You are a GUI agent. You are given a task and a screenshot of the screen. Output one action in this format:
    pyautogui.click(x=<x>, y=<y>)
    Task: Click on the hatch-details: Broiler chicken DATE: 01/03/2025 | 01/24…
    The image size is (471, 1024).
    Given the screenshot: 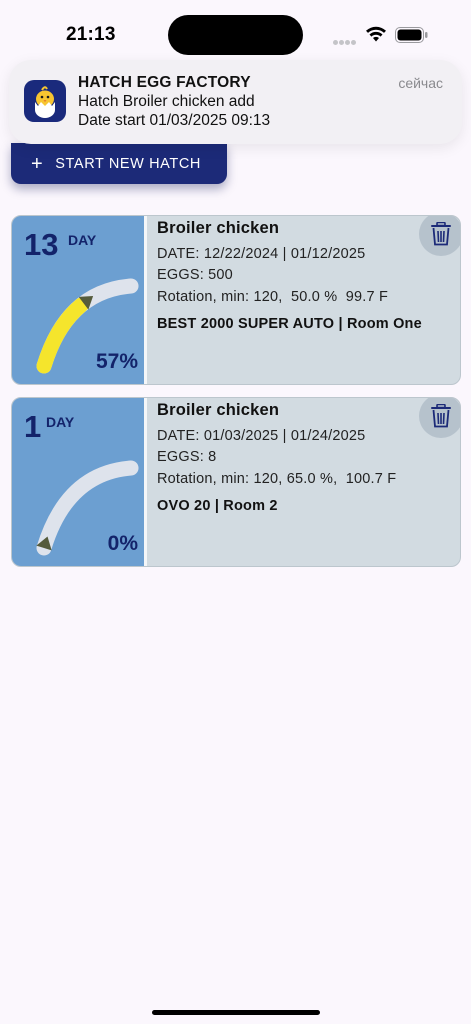 What is the action you would take?
    pyautogui.click(x=308, y=482)
    